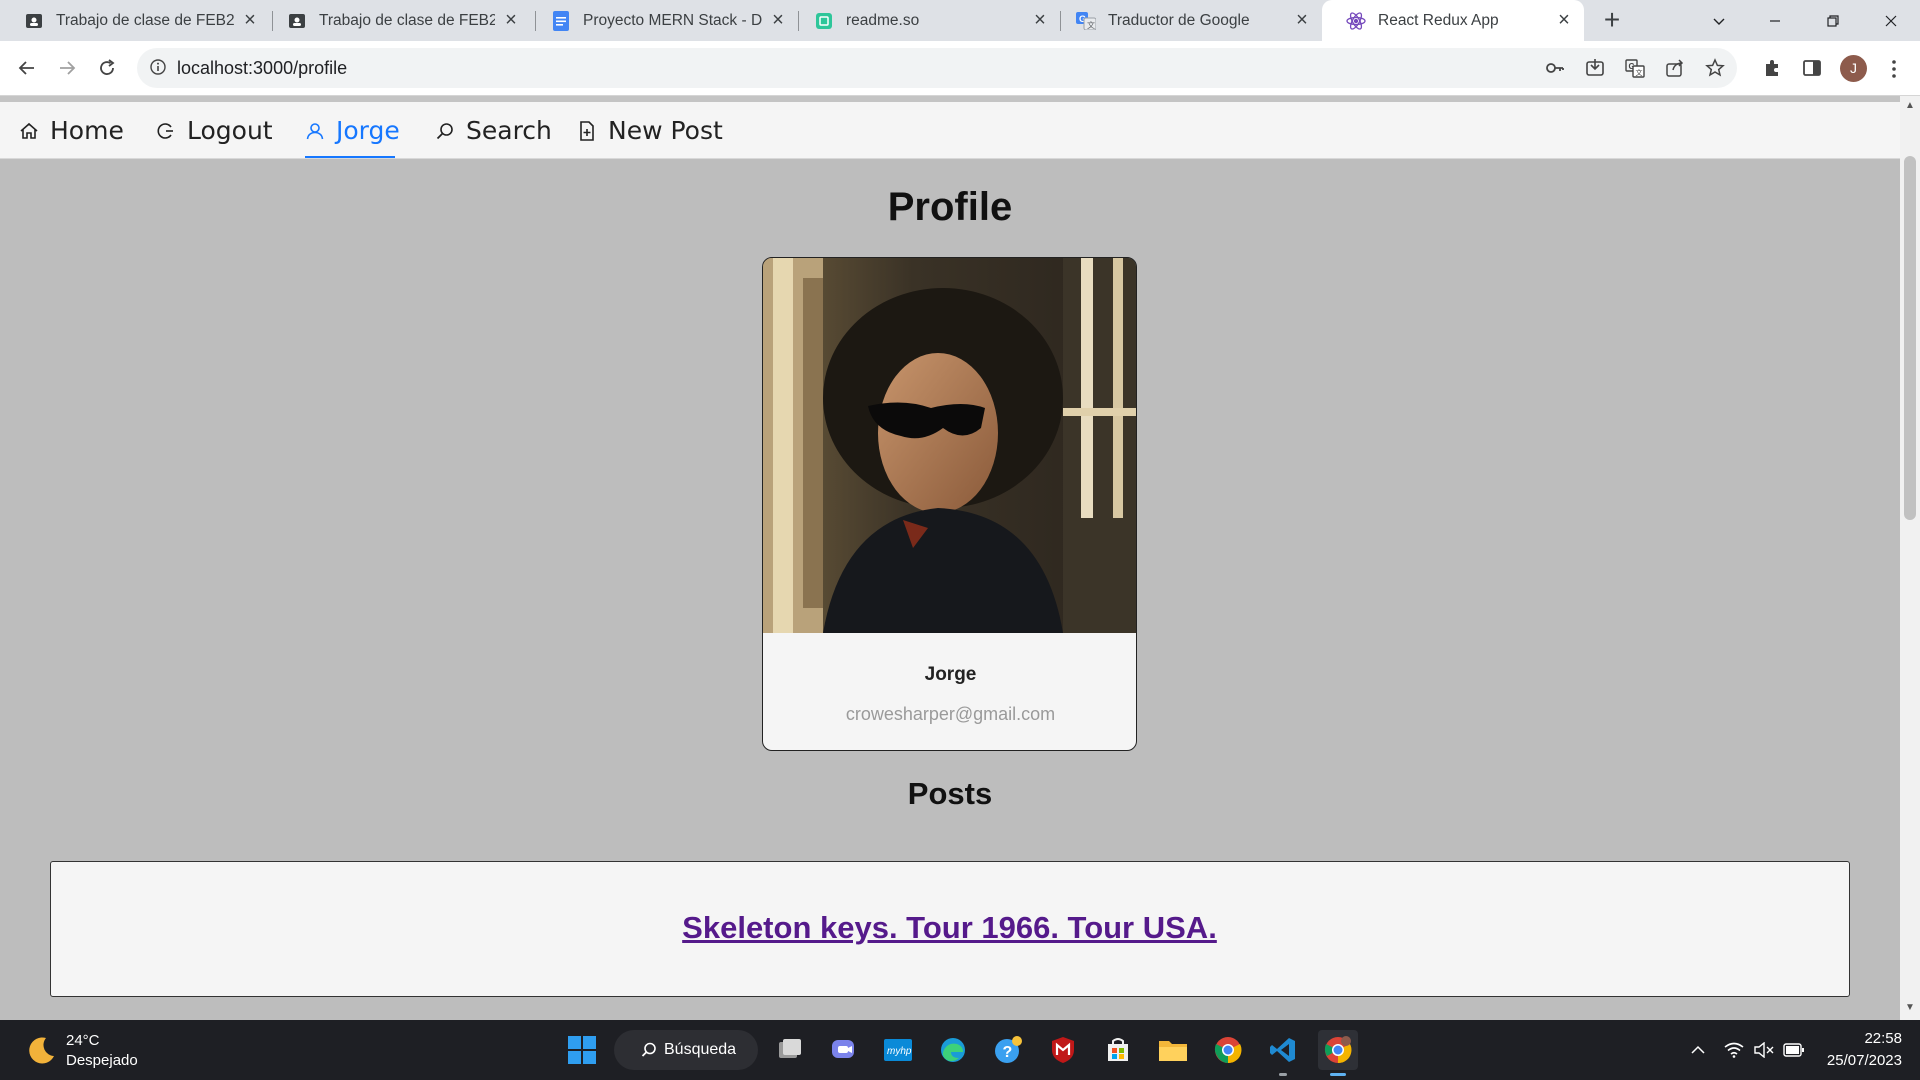 The image size is (1920, 1080). What do you see at coordinates (672, 20) in the screenshot?
I see `tab-title: Proyecto MERN Stack - Doc` at bounding box center [672, 20].